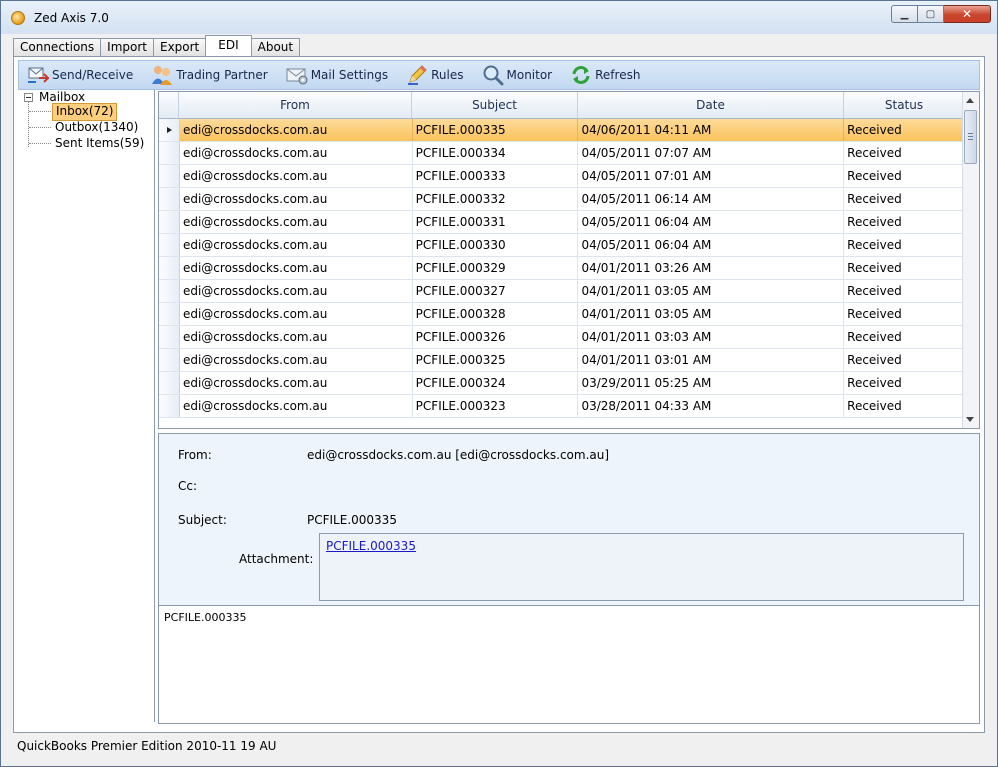 The height and width of the screenshot is (767, 998). I want to click on cell-subject: PCFILE.000335, so click(496, 130).